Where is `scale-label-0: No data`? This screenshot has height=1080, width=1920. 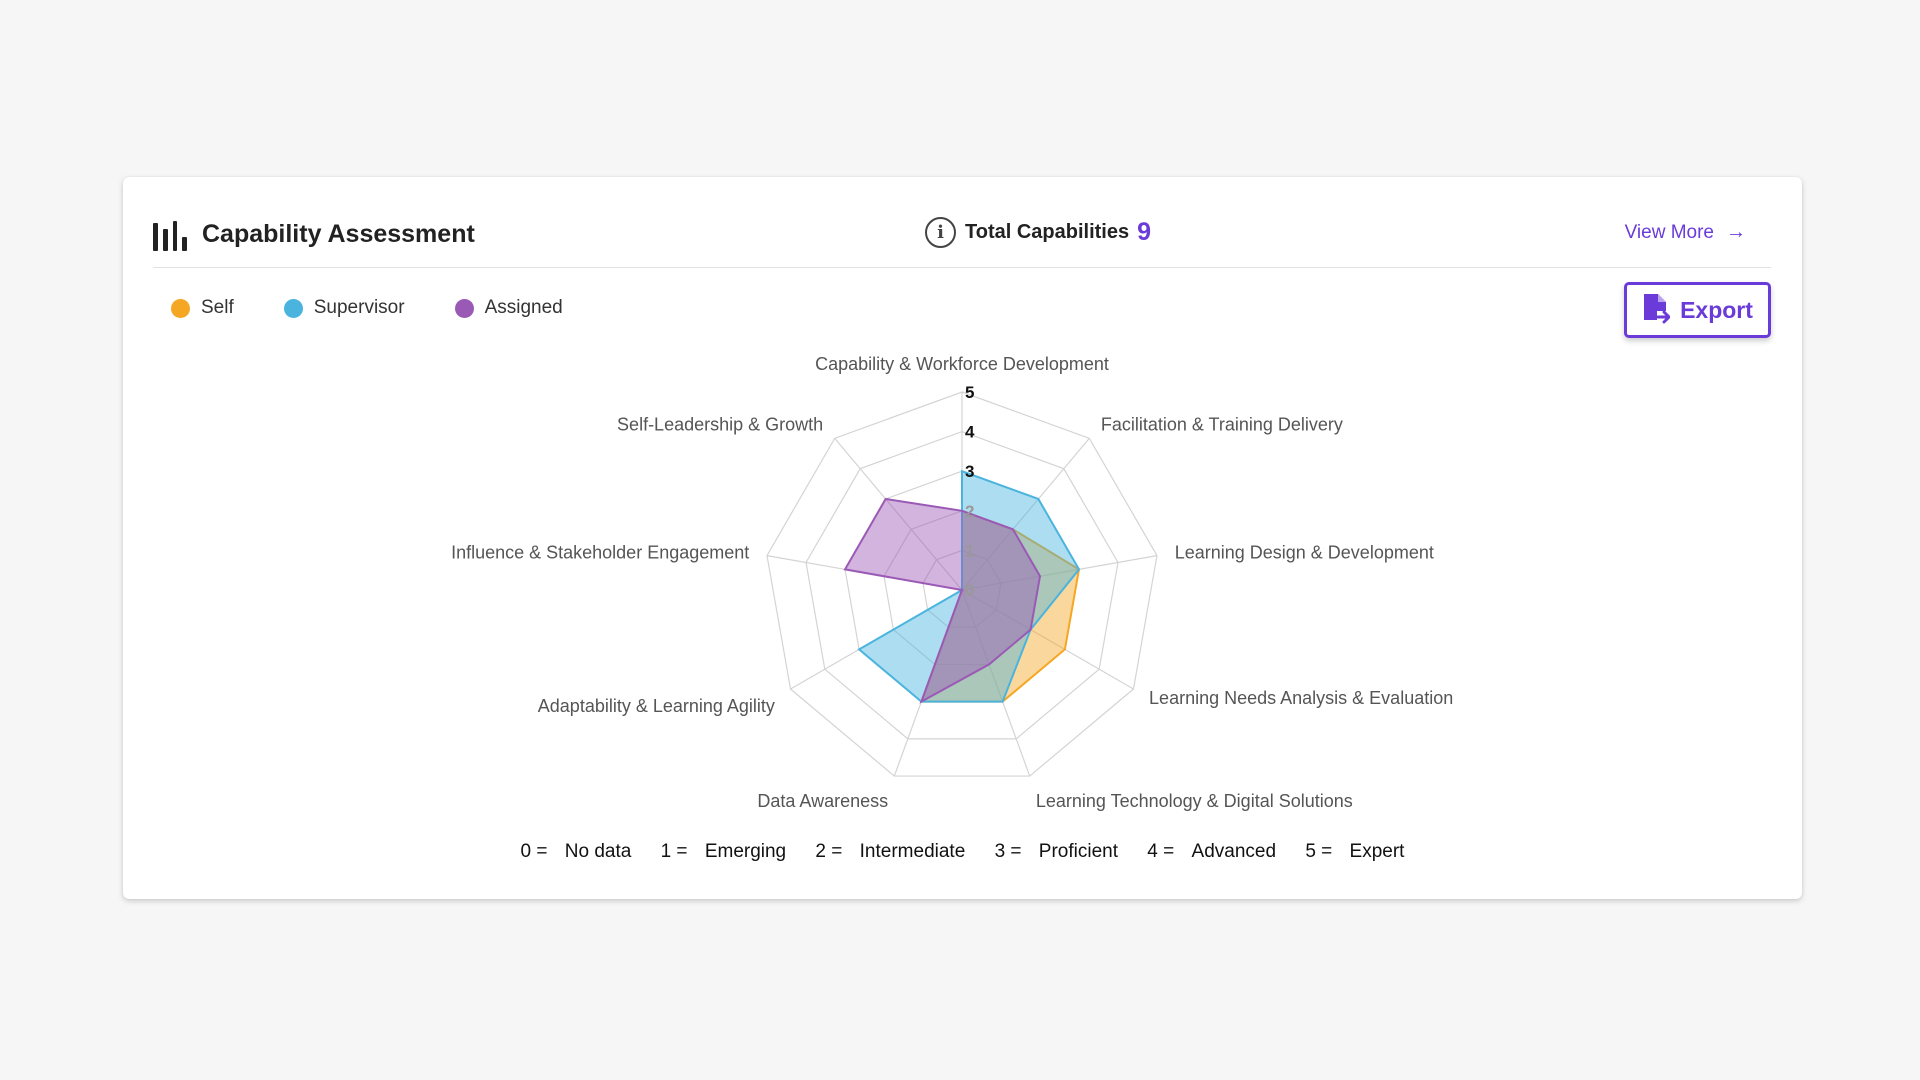
scale-label-0: No data is located at coordinates (598, 851).